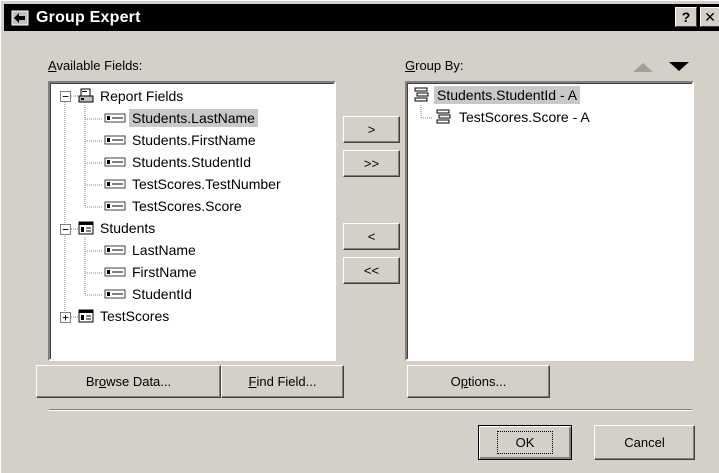 The width and height of the screenshot is (719, 473). What do you see at coordinates (206, 184) in the screenshot?
I see `tree-item-label: TestScores.TestNumber` at bounding box center [206, 184].